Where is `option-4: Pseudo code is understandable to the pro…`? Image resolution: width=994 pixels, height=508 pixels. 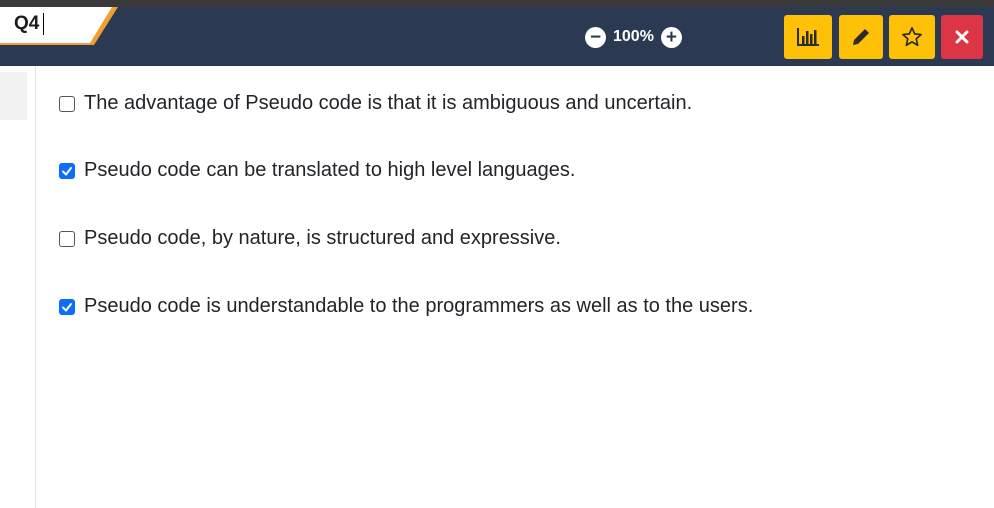 option-4: Pseudo code is understandable to the pro… is located at coordinates (406, 306).